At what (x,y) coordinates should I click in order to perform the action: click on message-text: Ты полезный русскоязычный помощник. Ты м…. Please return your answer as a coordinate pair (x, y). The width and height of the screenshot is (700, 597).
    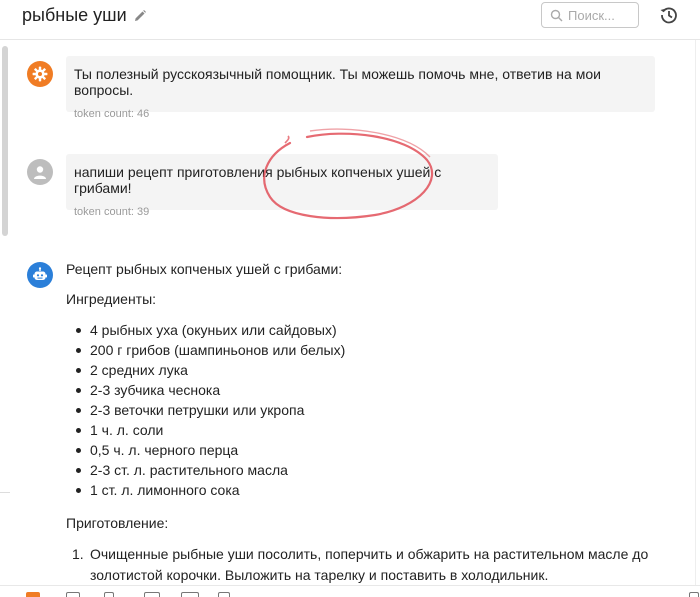
    Looking at the image, I should click on (337, 82).